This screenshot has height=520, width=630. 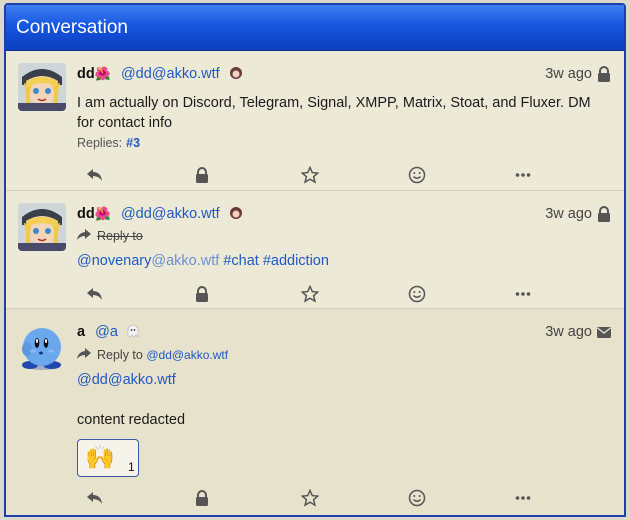 I want to click on avatar-a, so click(x=42, y=347).